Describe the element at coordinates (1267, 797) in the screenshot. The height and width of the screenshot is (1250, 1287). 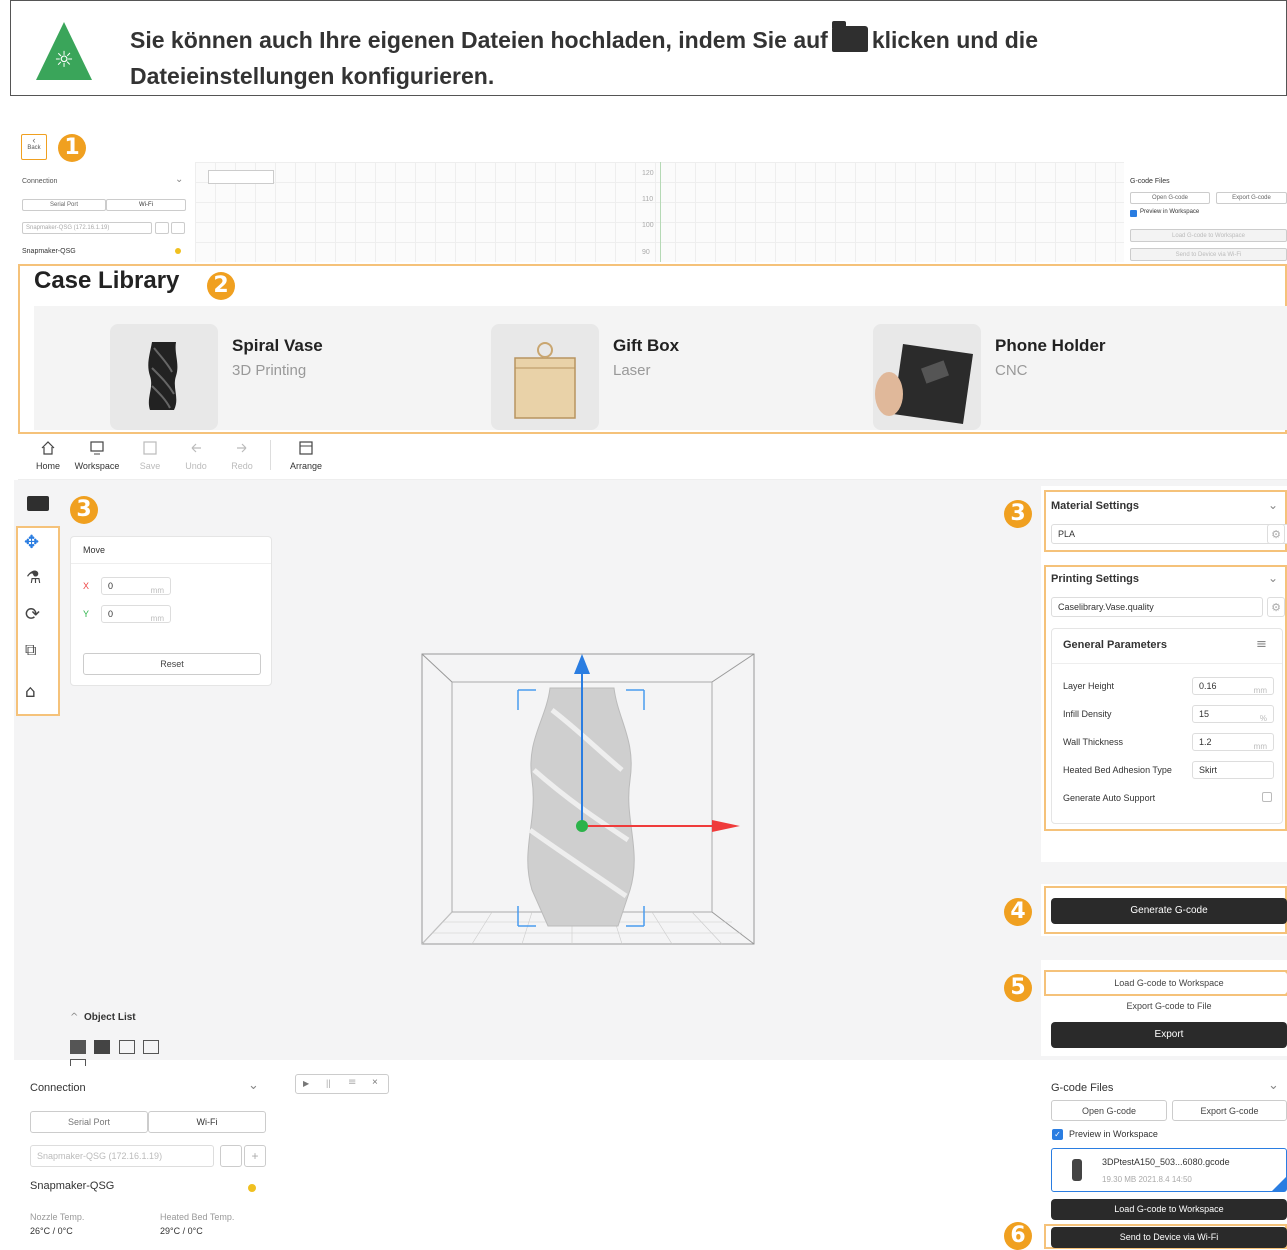
I see `auto-support-checkbox` at that location.